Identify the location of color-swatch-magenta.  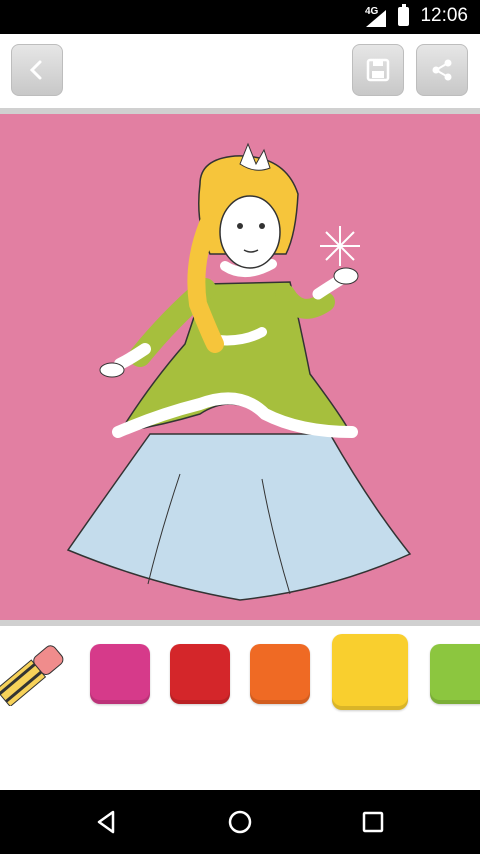
(120, 674).